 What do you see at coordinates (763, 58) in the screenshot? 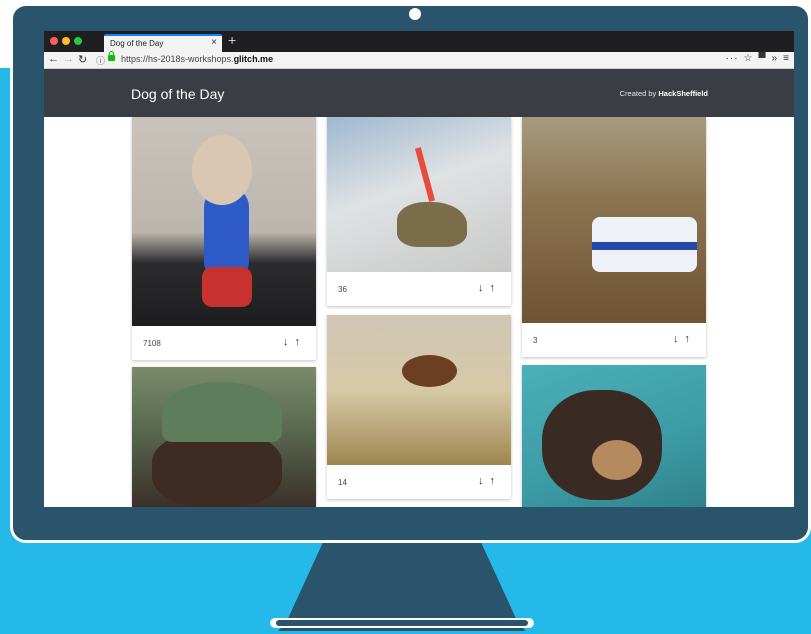
I see `library-icon: ▀` at bounding box center [763, 58].